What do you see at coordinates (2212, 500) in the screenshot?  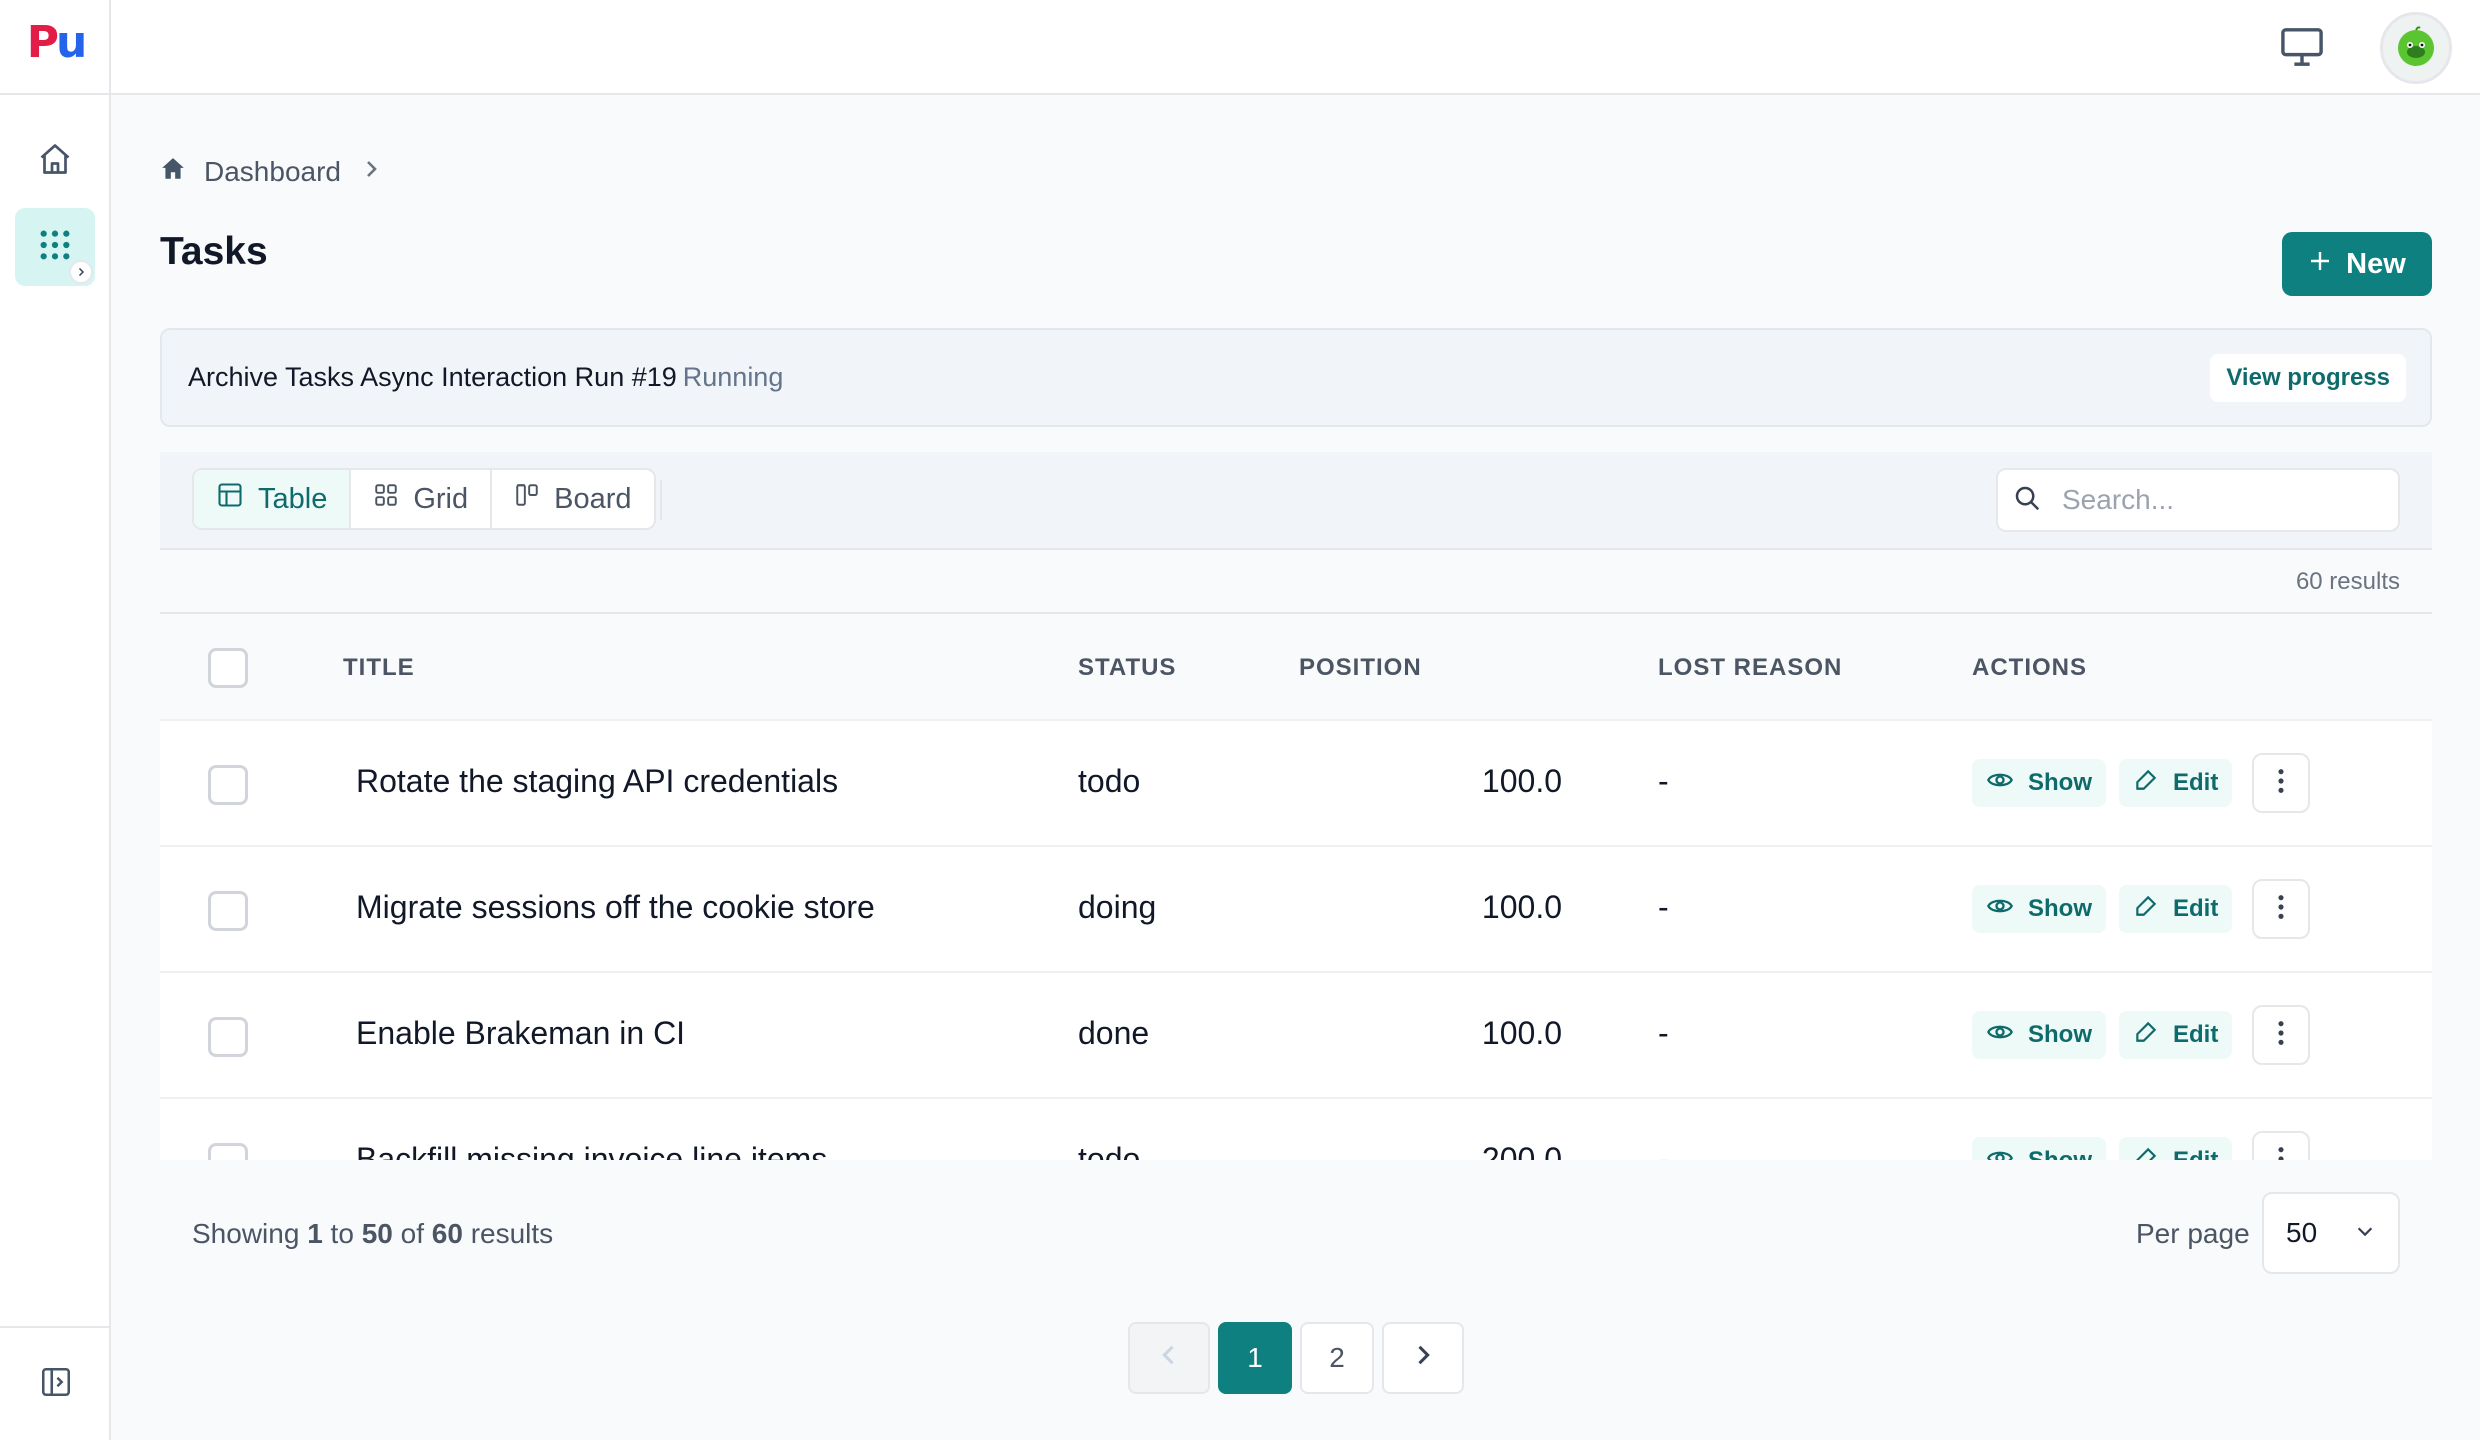 I see `search-input` at bounding box center [2212, 500].